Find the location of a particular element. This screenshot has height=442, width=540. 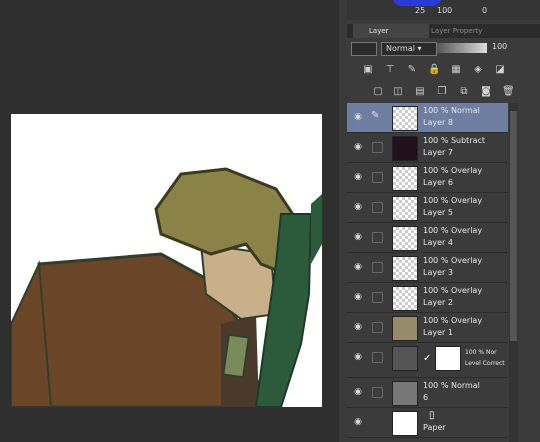

panel-tabs: Layer Layer Property is located at coordinates (443, 31).